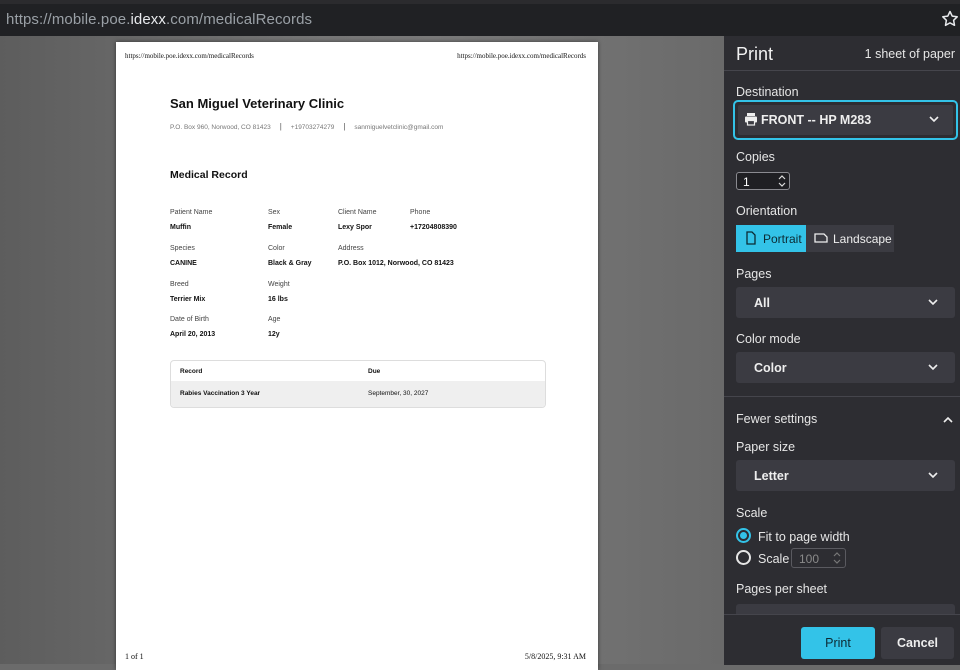 The width and height of the screenshot is (960, 670). What do you see at coordinates (257, 103) in the screenshot?
I see `clinic-name: San Miguel Veterinary Clinic` at bounding box center [257, 103].